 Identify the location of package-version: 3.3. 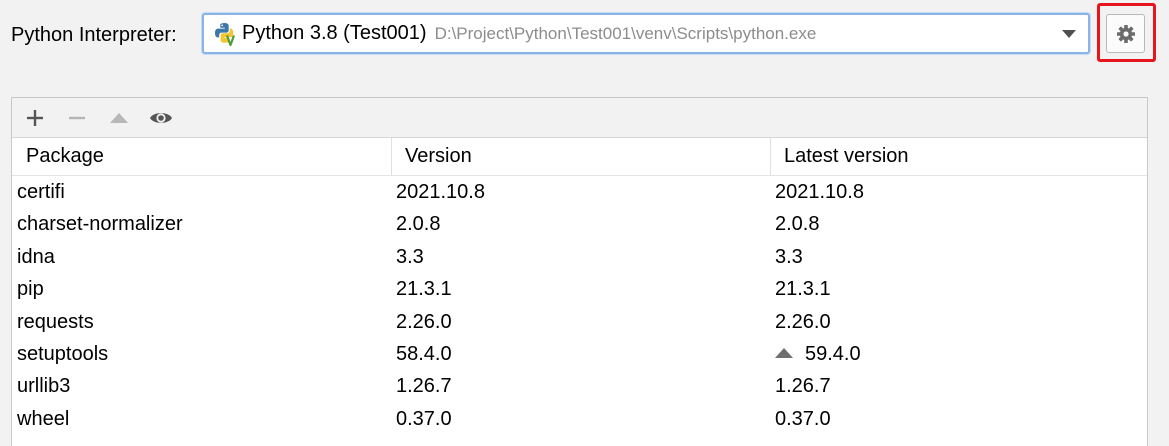
(410, 256).